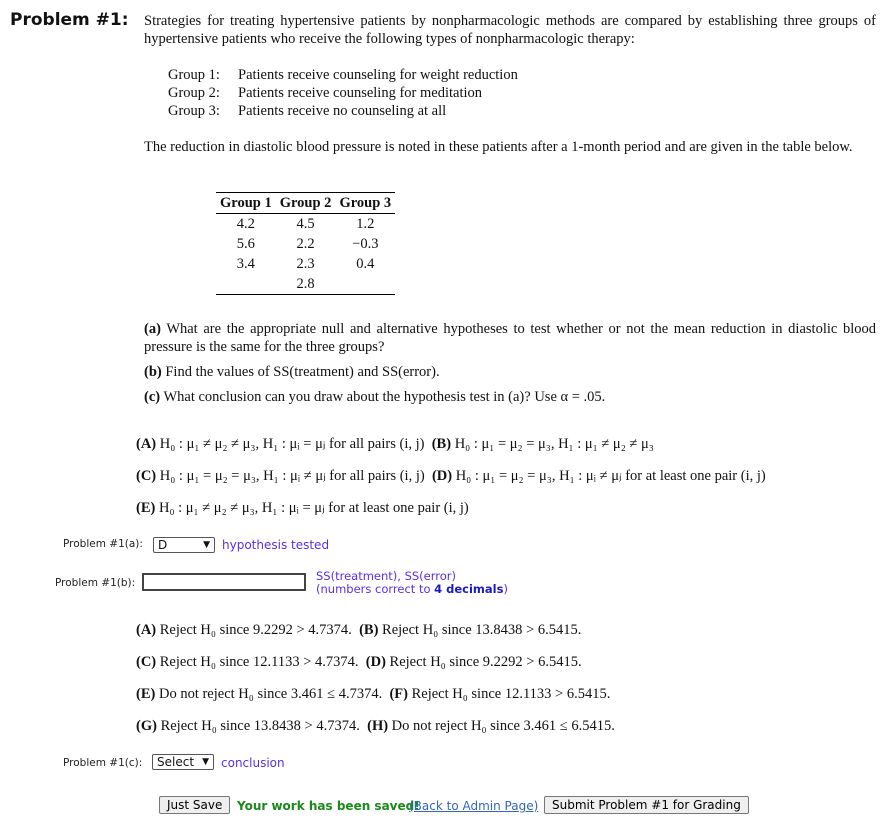 This screenshot has width=885, height=827. I want to click on hint-text: ), so click(505, 589).